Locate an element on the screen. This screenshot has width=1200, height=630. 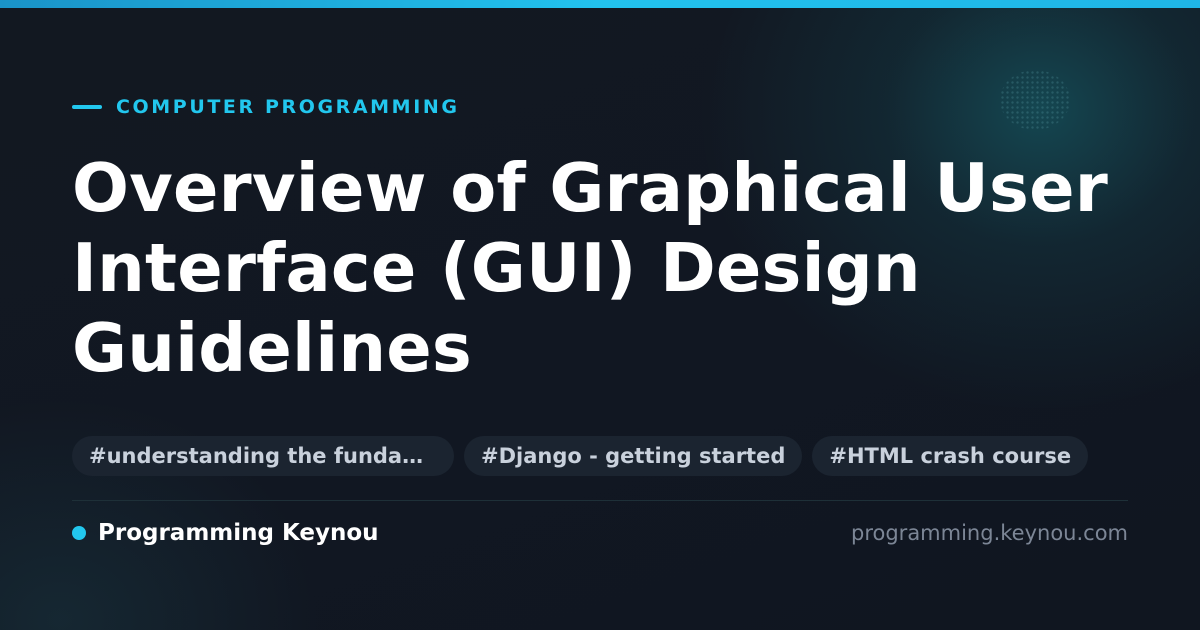
tag-item: #HTML crash course is located at coordinates (950, 456).